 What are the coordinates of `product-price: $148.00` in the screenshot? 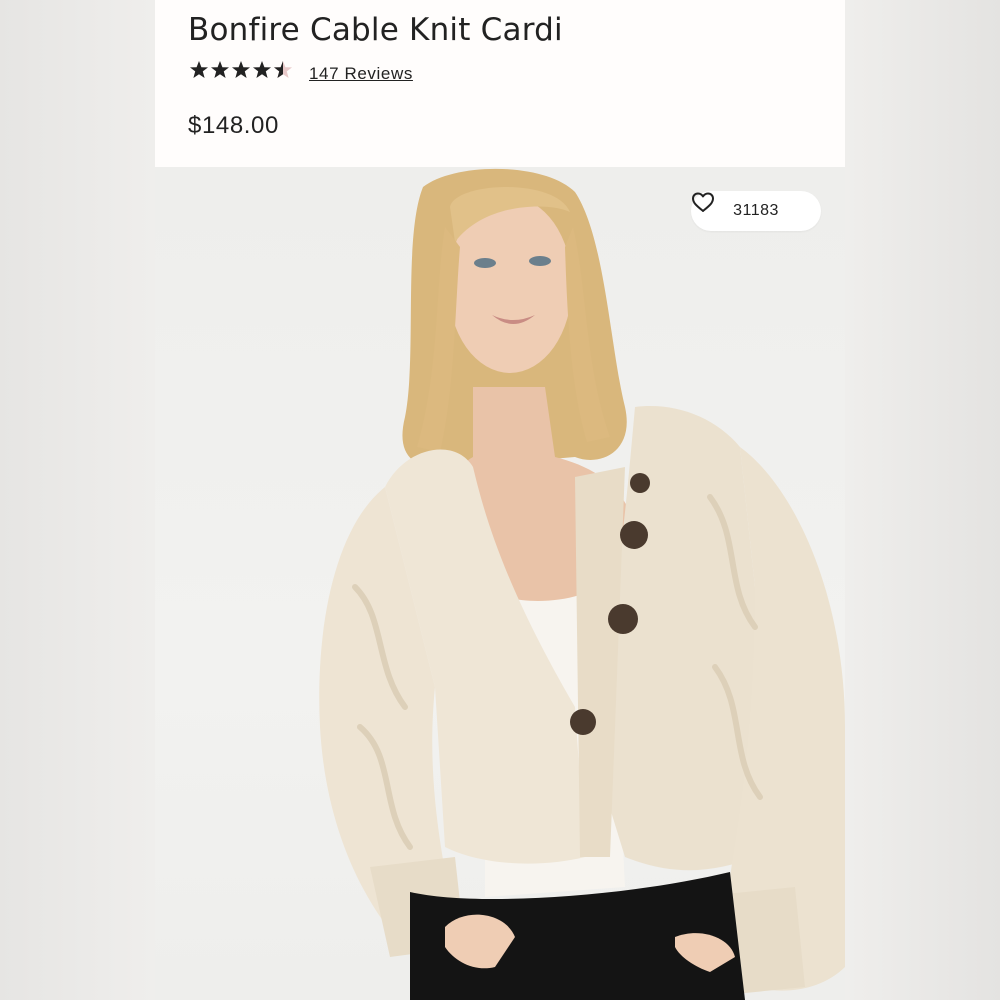 It's located at (233, 125).